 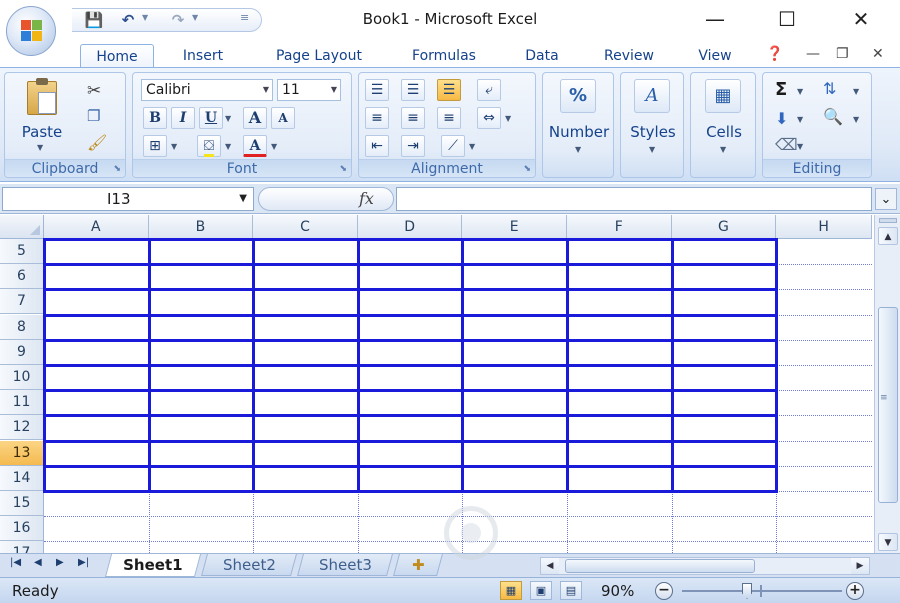 What do you see at coordinates (724, 227) in the screenshot?
I see `column-header-g: G` at bounding box center [724, 227].